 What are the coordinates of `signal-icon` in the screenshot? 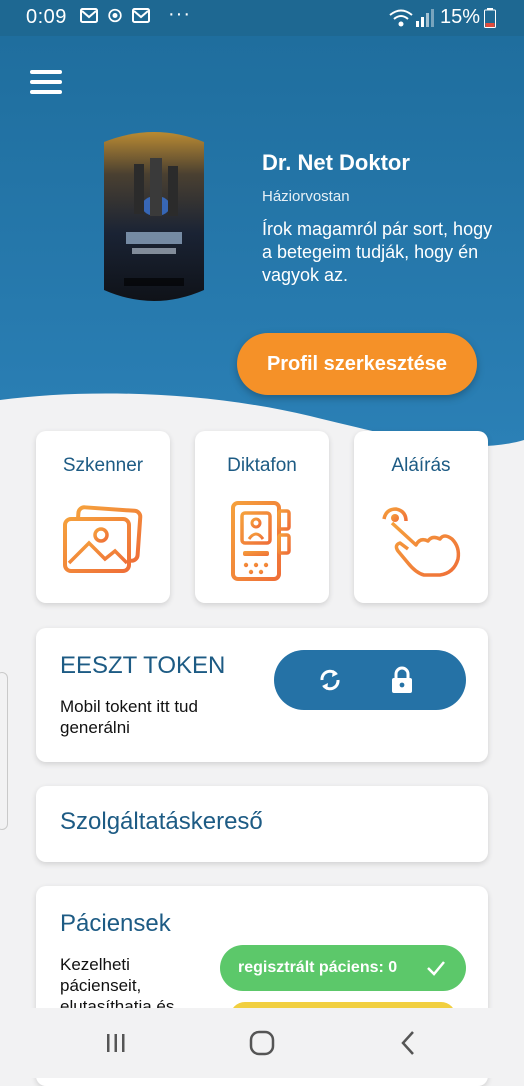 It's located at (425, 18).